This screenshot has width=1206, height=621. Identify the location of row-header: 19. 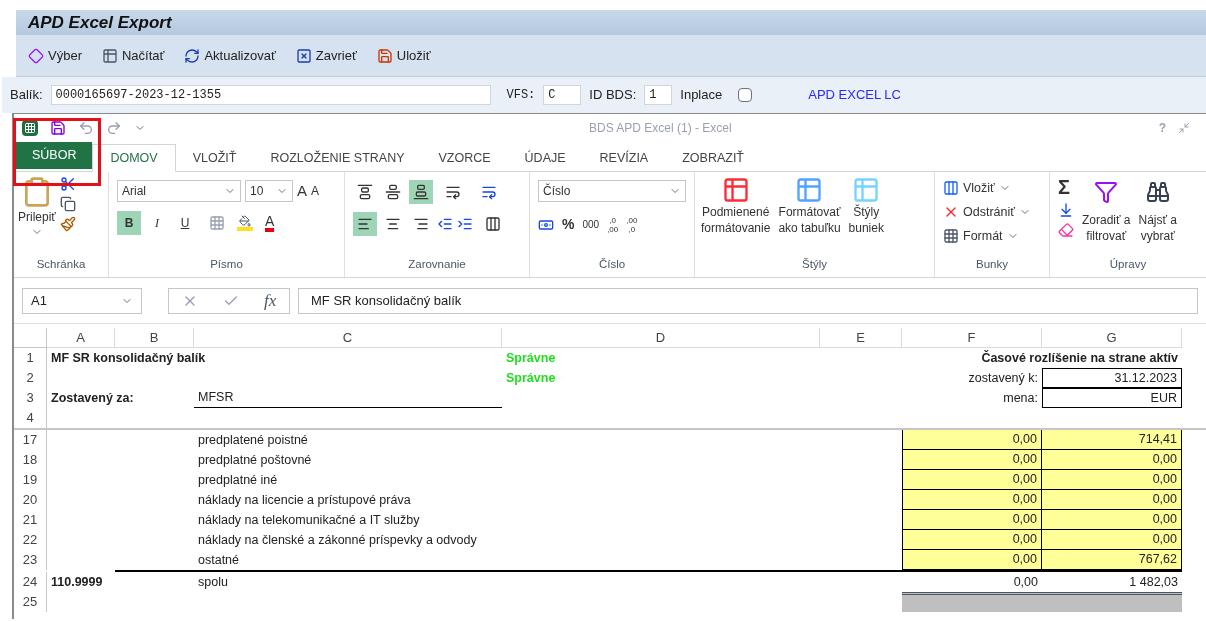
(30, 480).